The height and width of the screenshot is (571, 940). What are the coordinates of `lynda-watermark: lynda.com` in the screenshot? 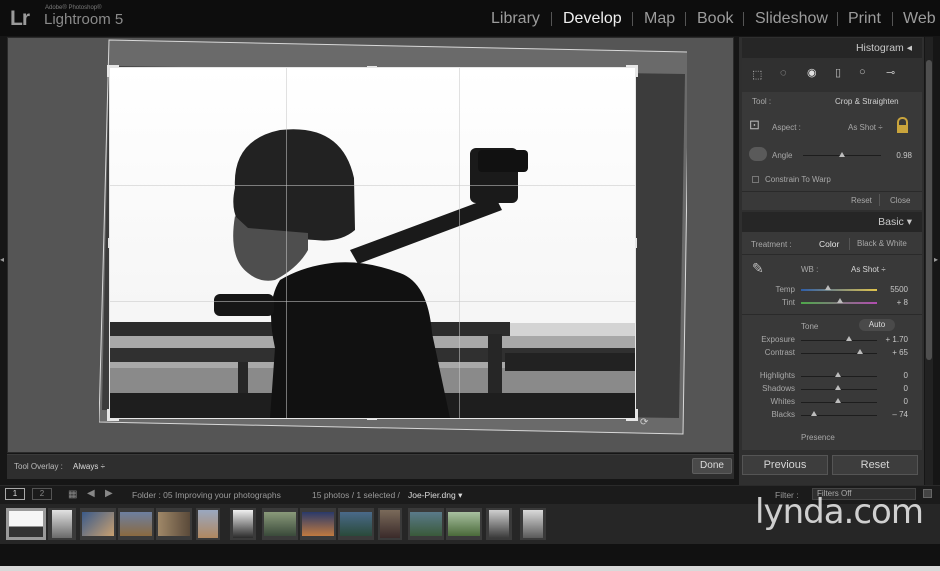 It's located at (839, 512).